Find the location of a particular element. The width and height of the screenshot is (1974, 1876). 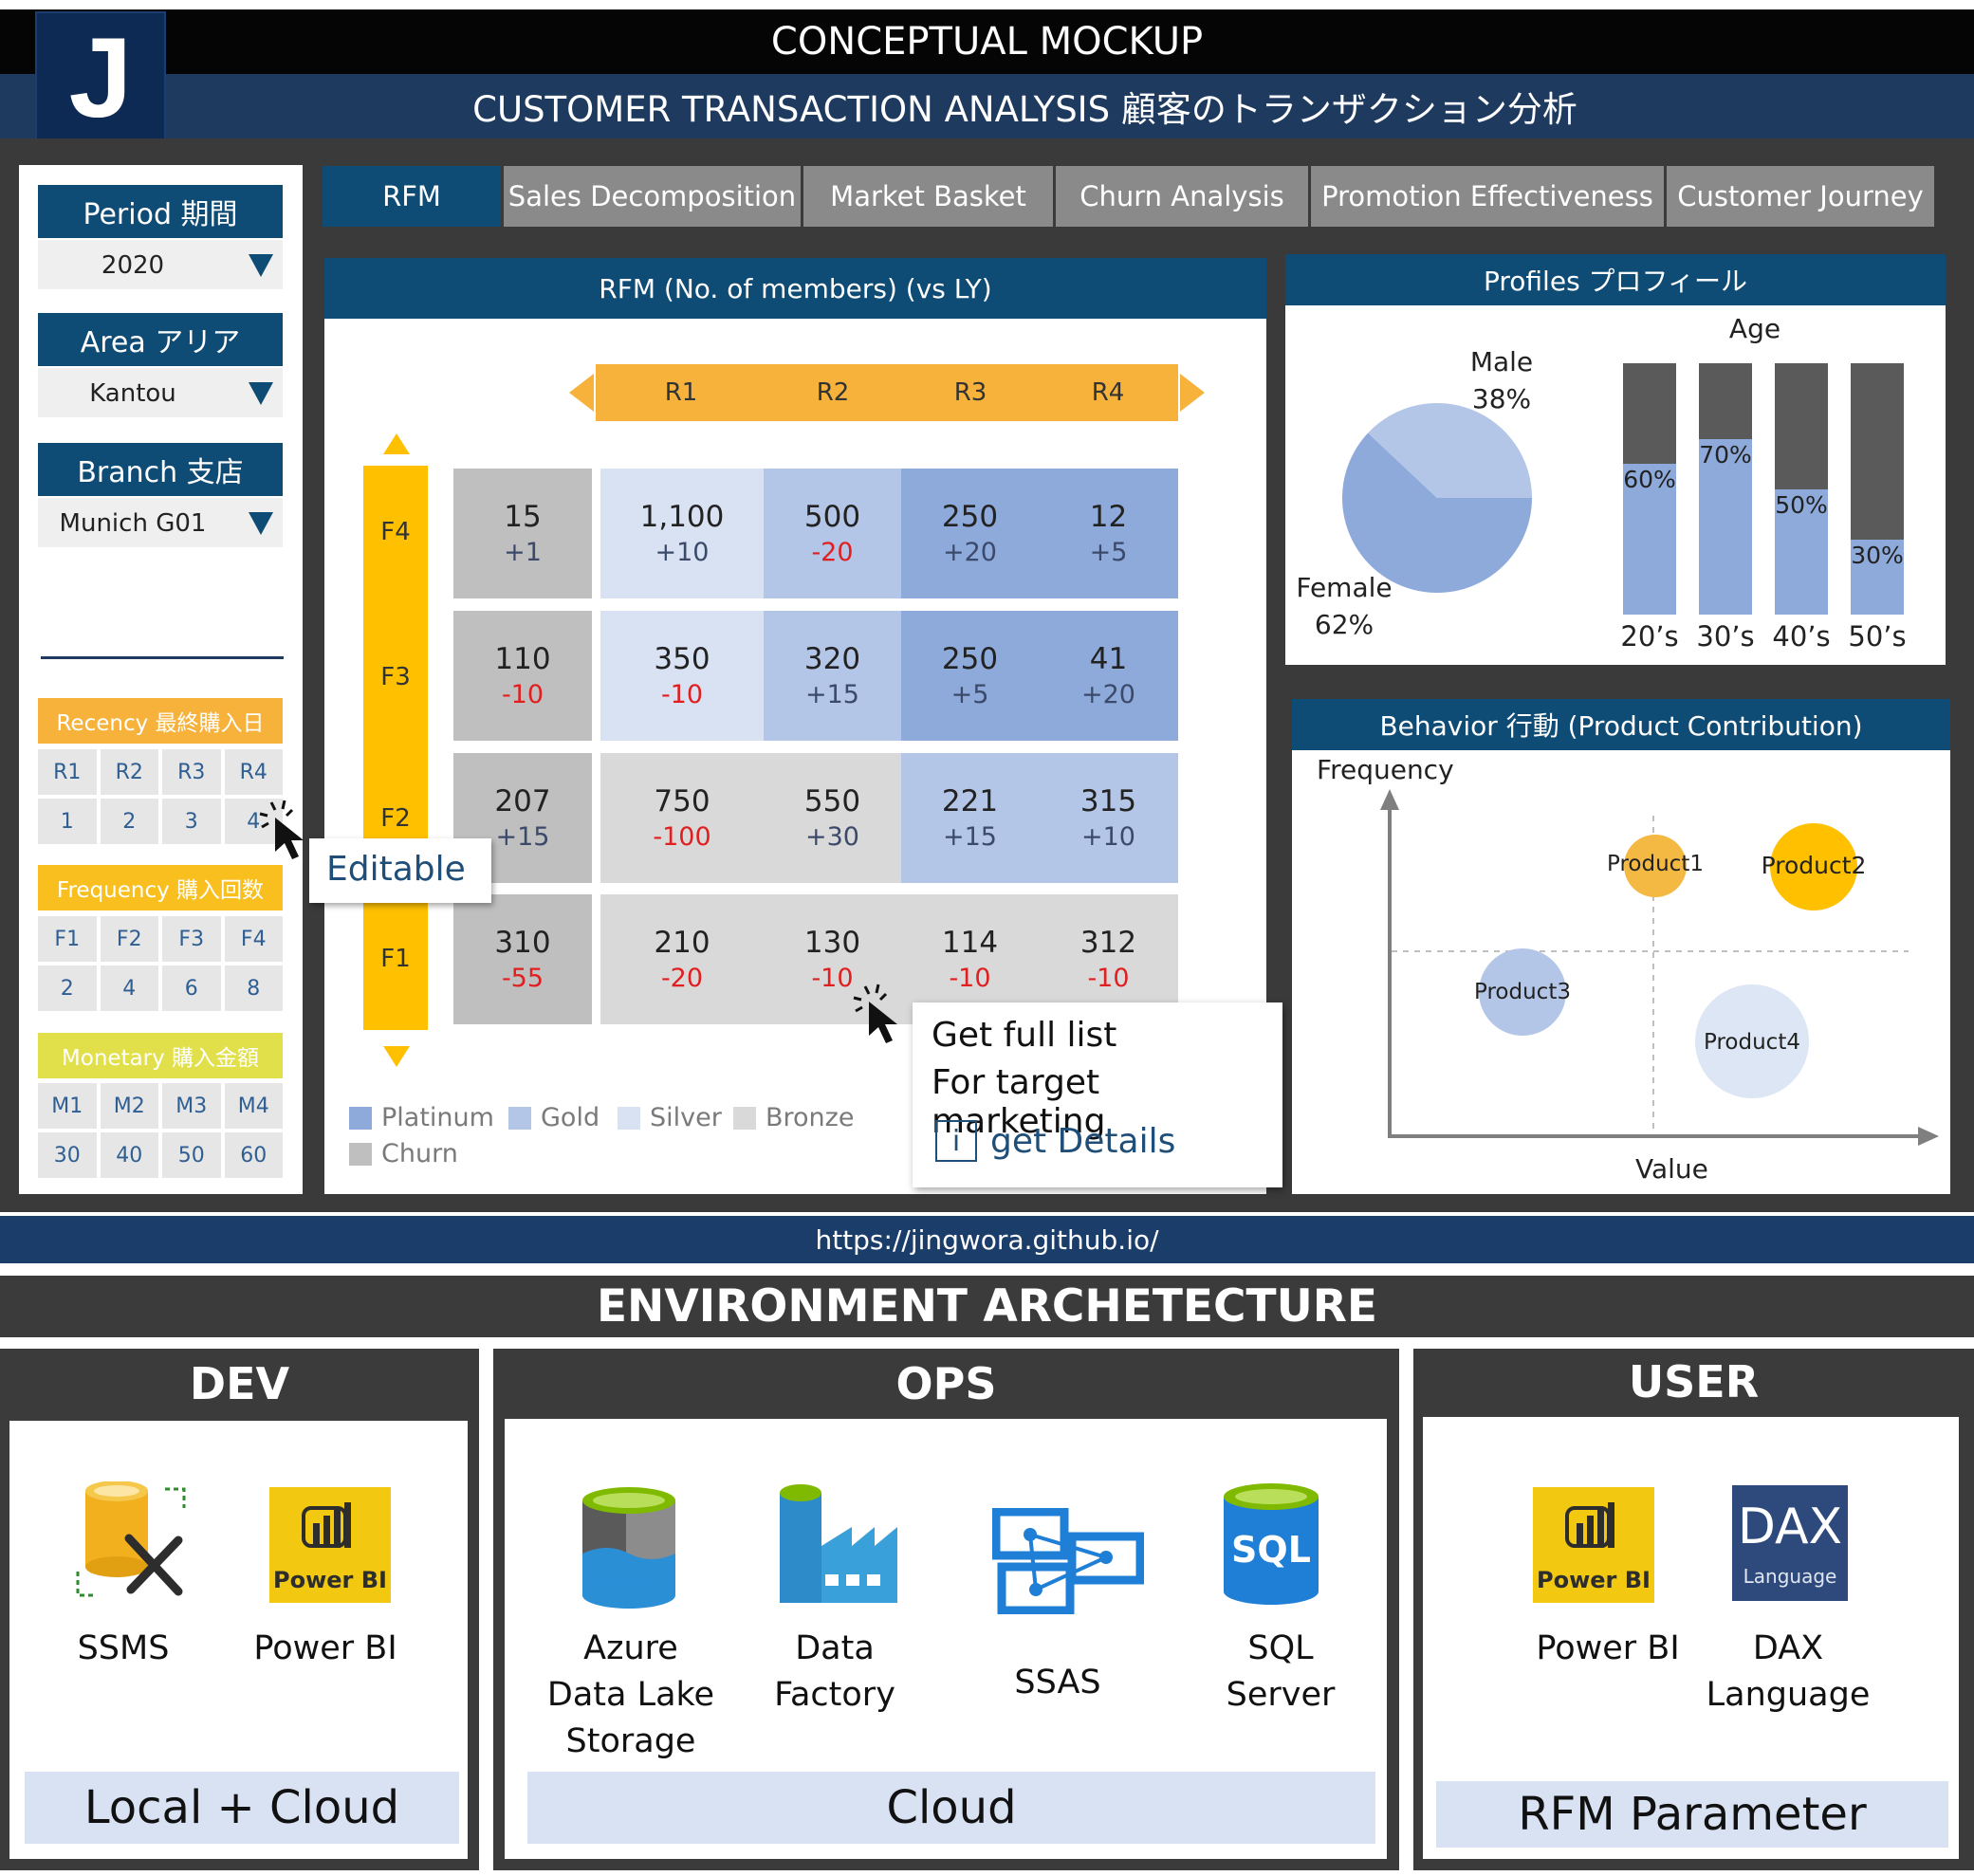

dax-icon-text: DAX is located at coordinates (1790, 1527).